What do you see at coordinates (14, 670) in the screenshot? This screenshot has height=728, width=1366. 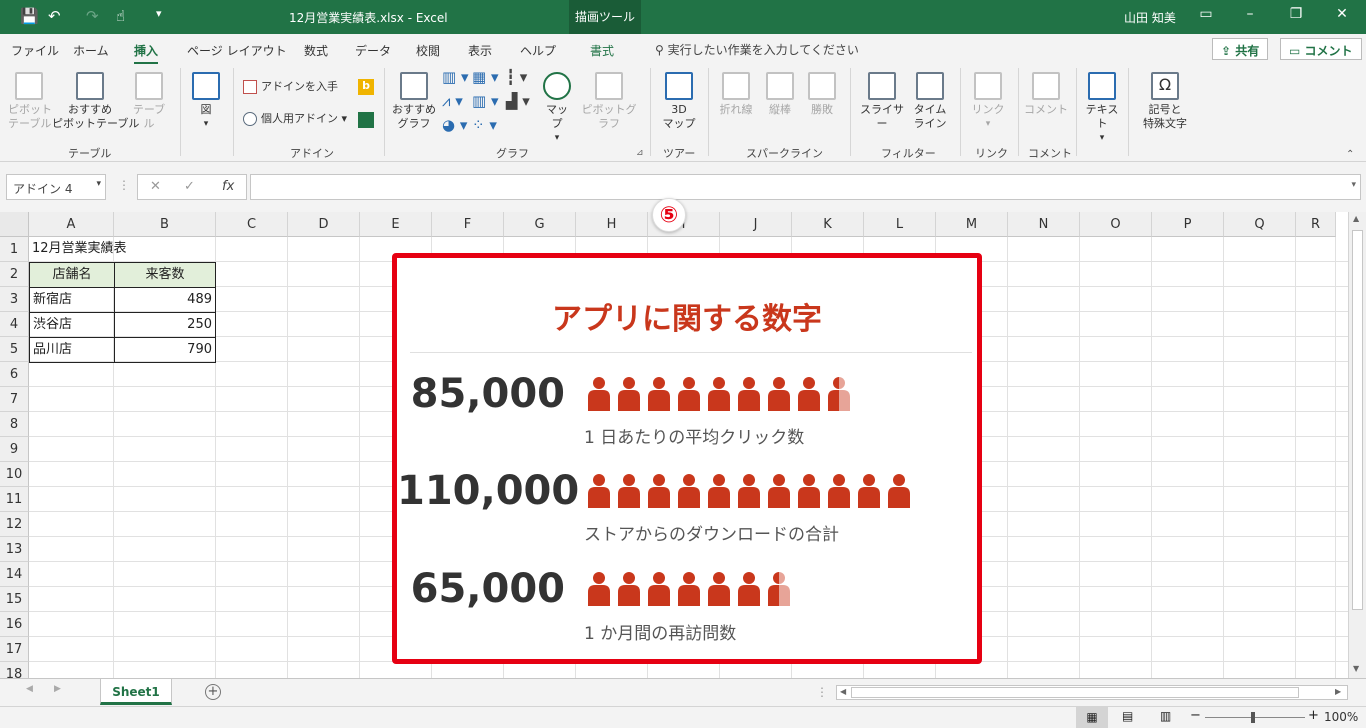 I see `row-header: 18` at bounding box center [14, 670].